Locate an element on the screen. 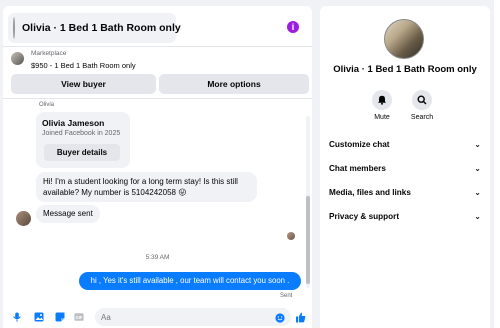 Image resolution: width=500 pixels, height=328 pixels. mute-button: Mute is located at coordinates (382, 105).